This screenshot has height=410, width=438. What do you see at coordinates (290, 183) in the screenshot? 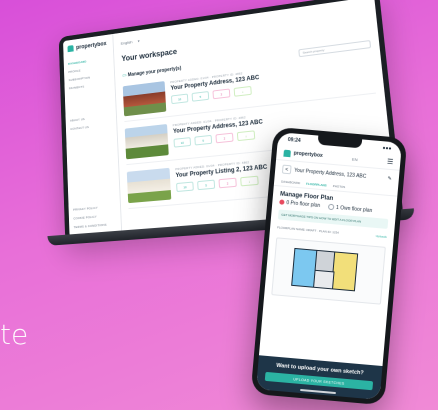
I see `tab-dashboard: DASHBOARD` at bounding box center [290, 183].